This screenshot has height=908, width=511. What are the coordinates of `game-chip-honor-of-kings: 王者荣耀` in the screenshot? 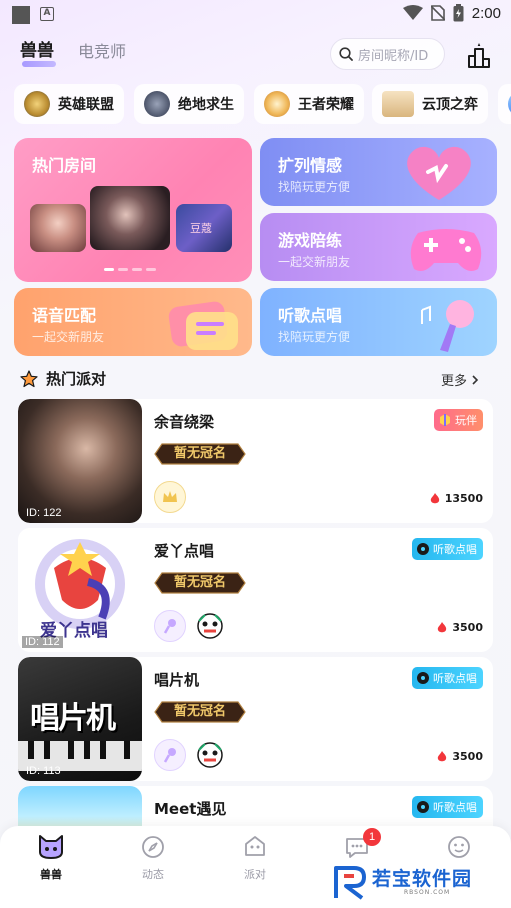 It's located at (309, 104).